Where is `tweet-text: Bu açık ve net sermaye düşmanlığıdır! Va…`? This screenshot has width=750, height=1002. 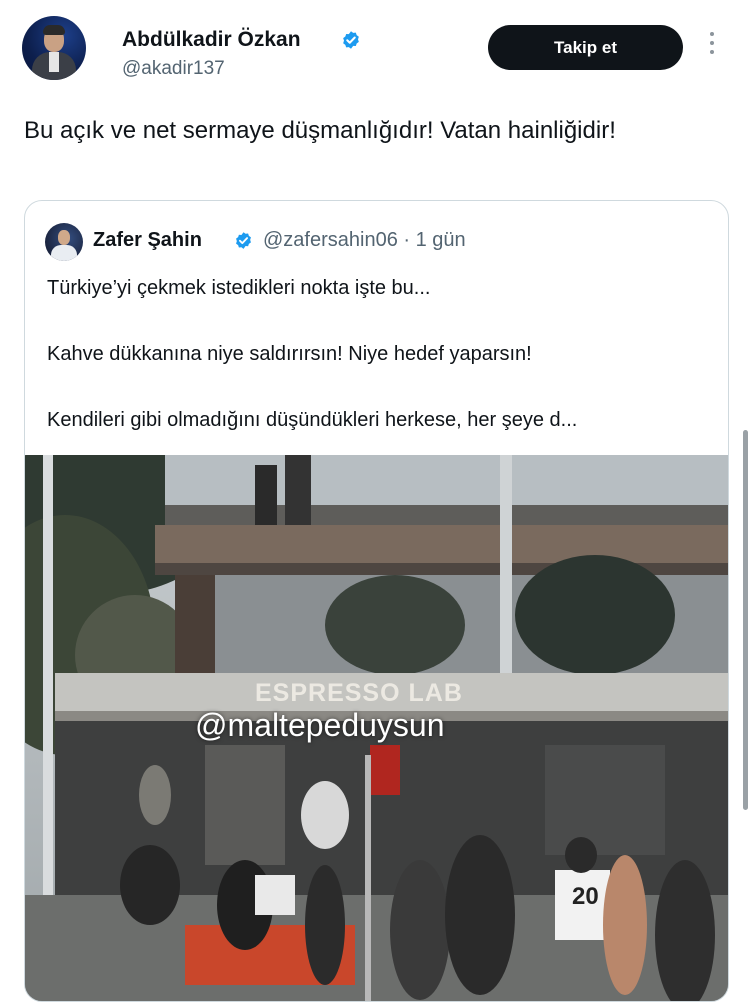 tweet-text: Bu açık ve net sermaye düşmanlığıdır! Va… is located at coordinates (320, 130).